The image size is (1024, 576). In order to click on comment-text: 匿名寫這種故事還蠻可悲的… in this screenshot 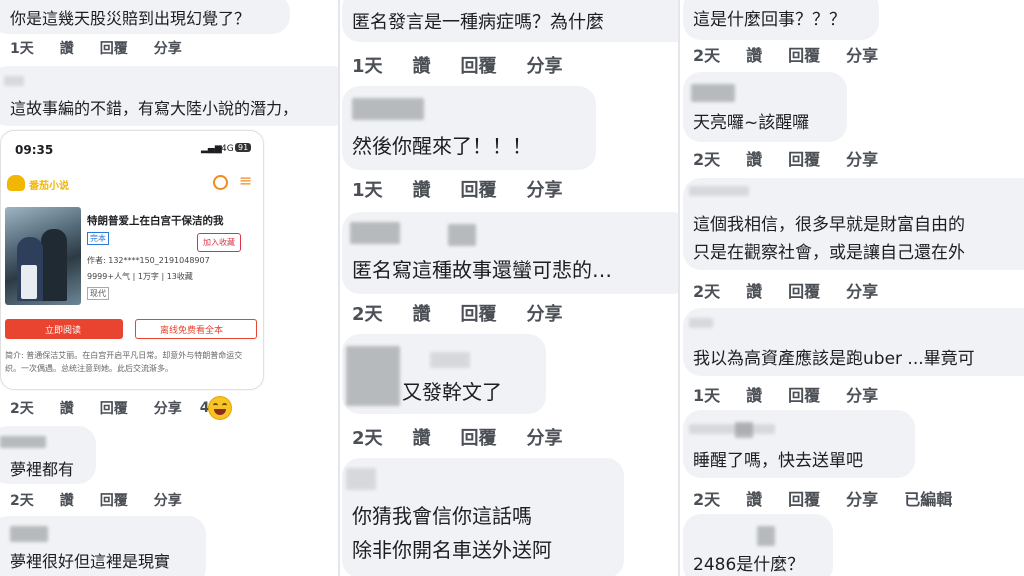, I will do `click(482, 270)`.